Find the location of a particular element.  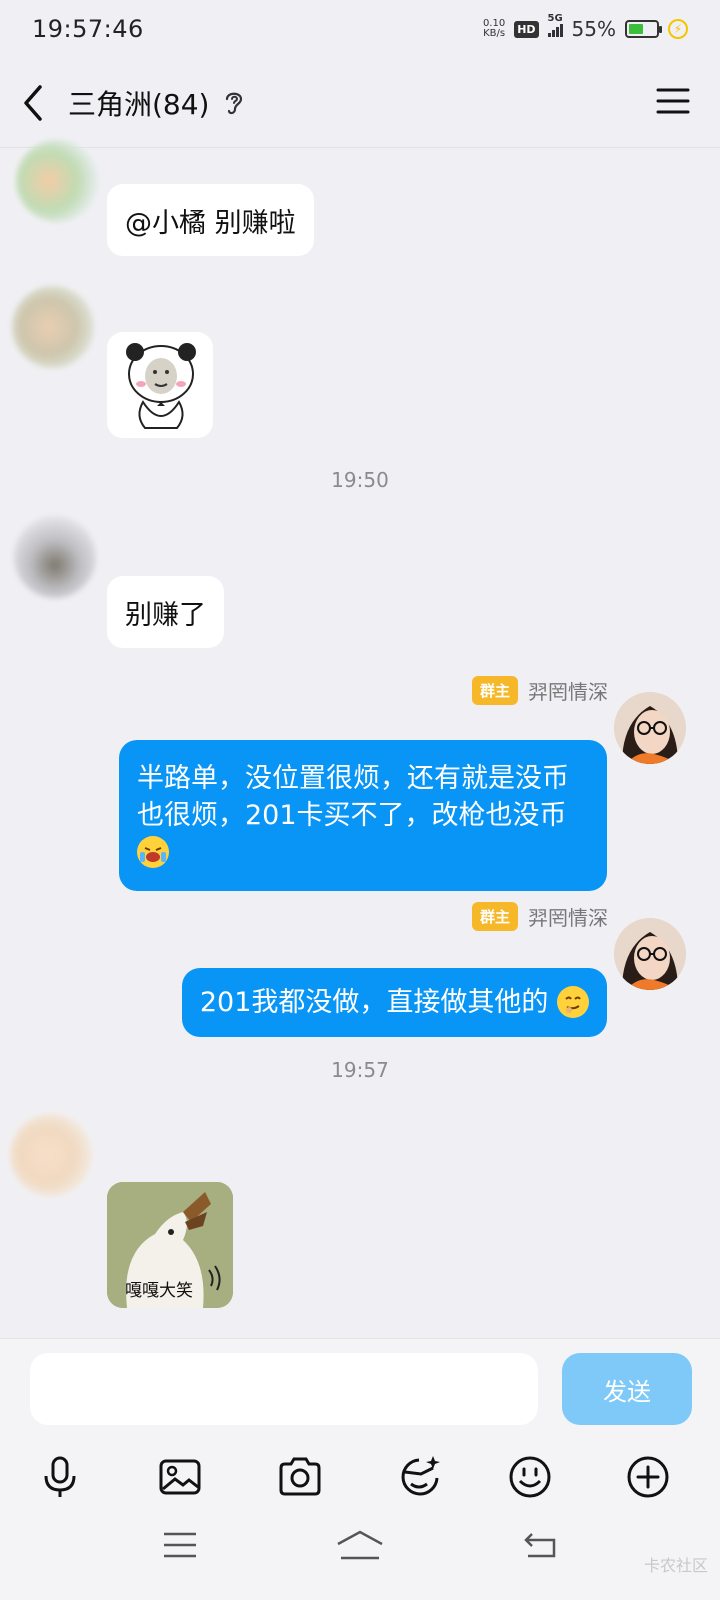

message-text: @小橘 别赚啦 is located at coordinates (210, 223).